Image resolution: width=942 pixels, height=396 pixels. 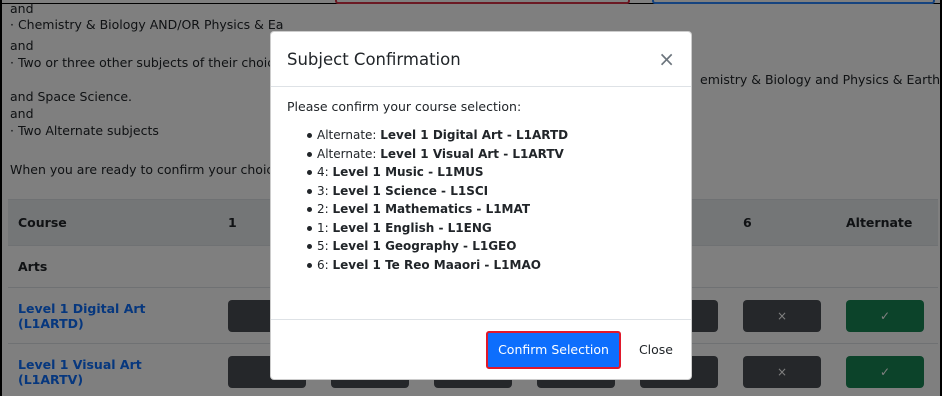 What do you see at coordinates (431, 209) in the screenshot?
I see `item-name: Level 1 Mathematics - L1MAT` at bounding box center [431, 209].